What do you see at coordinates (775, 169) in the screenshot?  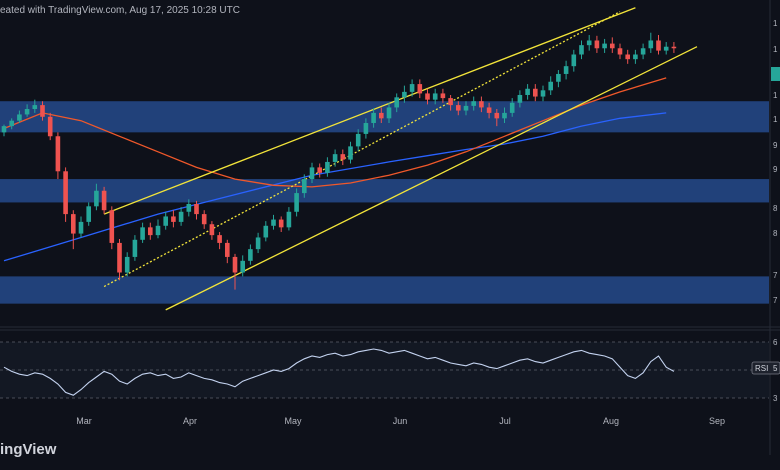 I see `price-tick-5: 9` at bounding box center [775, 169].